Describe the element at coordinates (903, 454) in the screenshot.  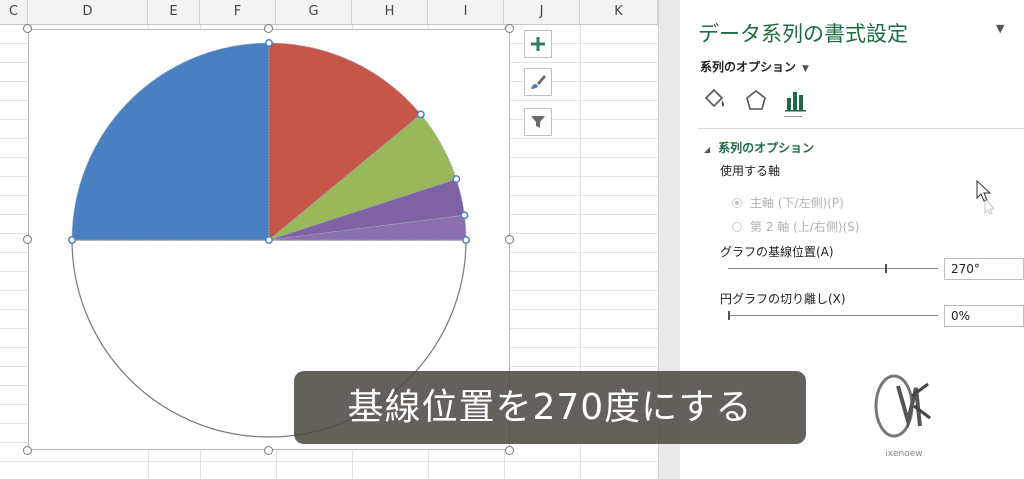
I see `logo-caption: ixenoew` at that location.